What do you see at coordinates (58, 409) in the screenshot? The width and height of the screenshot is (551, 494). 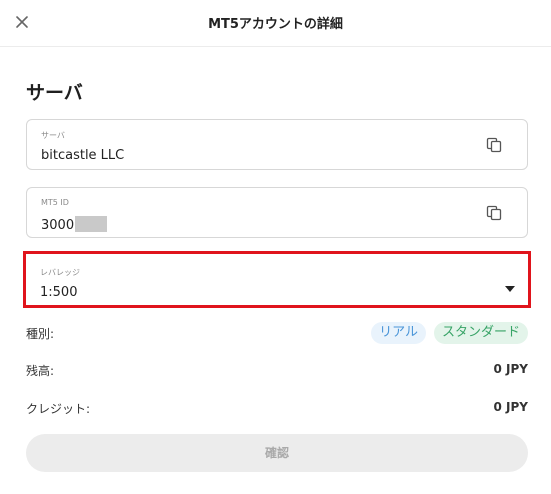 I see `credit-label: クレジット:` at bounding box center [58, 409].